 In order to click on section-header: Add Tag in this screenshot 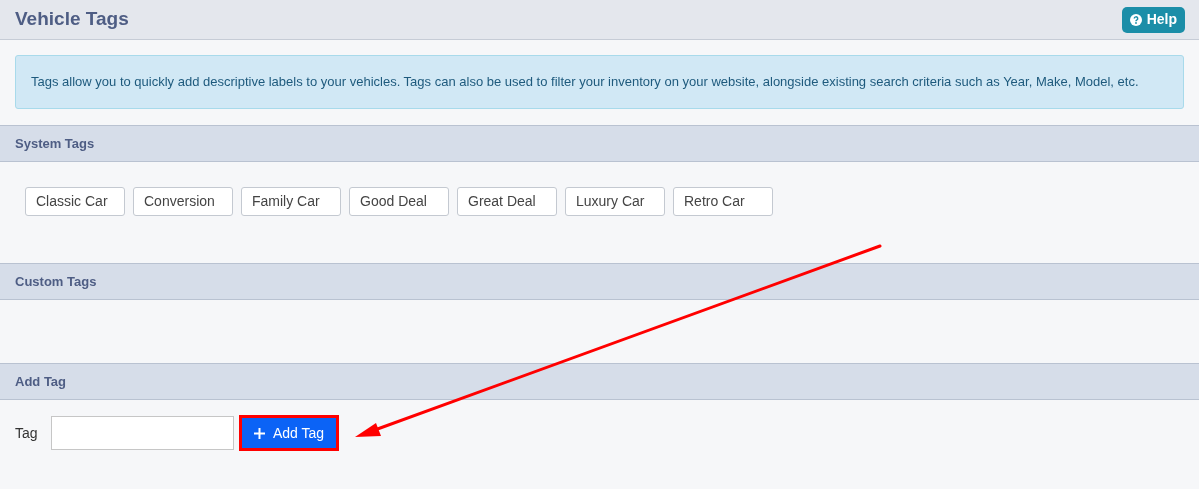, I will do `click(599, 381)`.